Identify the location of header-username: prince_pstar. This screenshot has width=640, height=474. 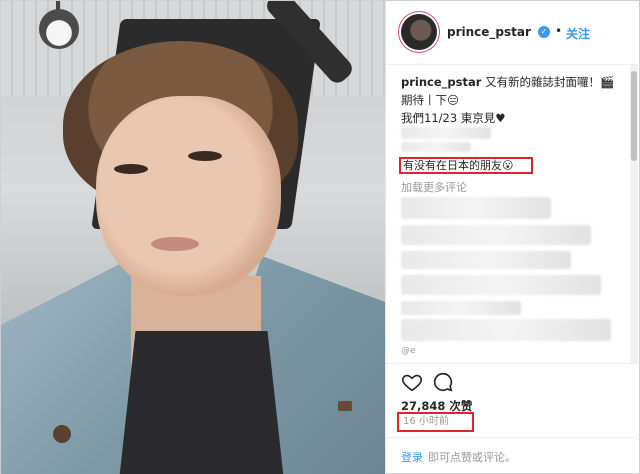
(489, 32).